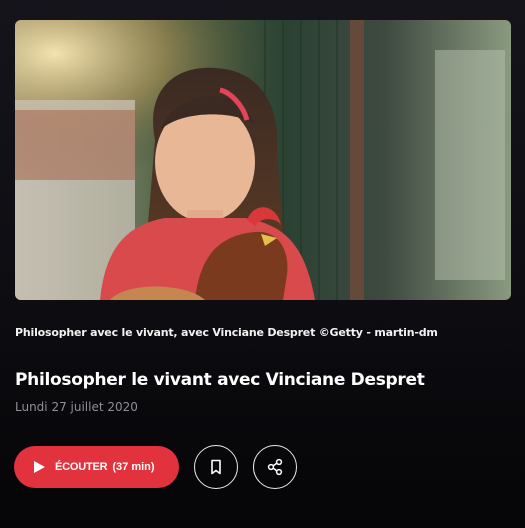 The width and height of the screenshot is (525, 528). Describe the element at coordinates (133, 467) in the screenshot. I see `listen-duration: (37 min)` at that location.